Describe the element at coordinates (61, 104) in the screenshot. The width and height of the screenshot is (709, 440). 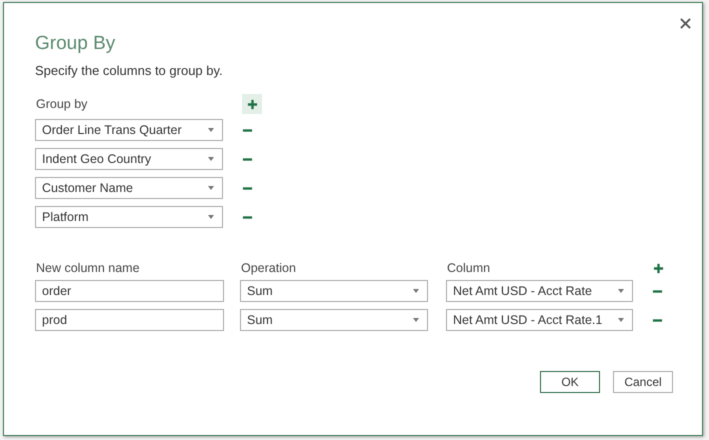
I see `group-by-label: Group by` at that location.